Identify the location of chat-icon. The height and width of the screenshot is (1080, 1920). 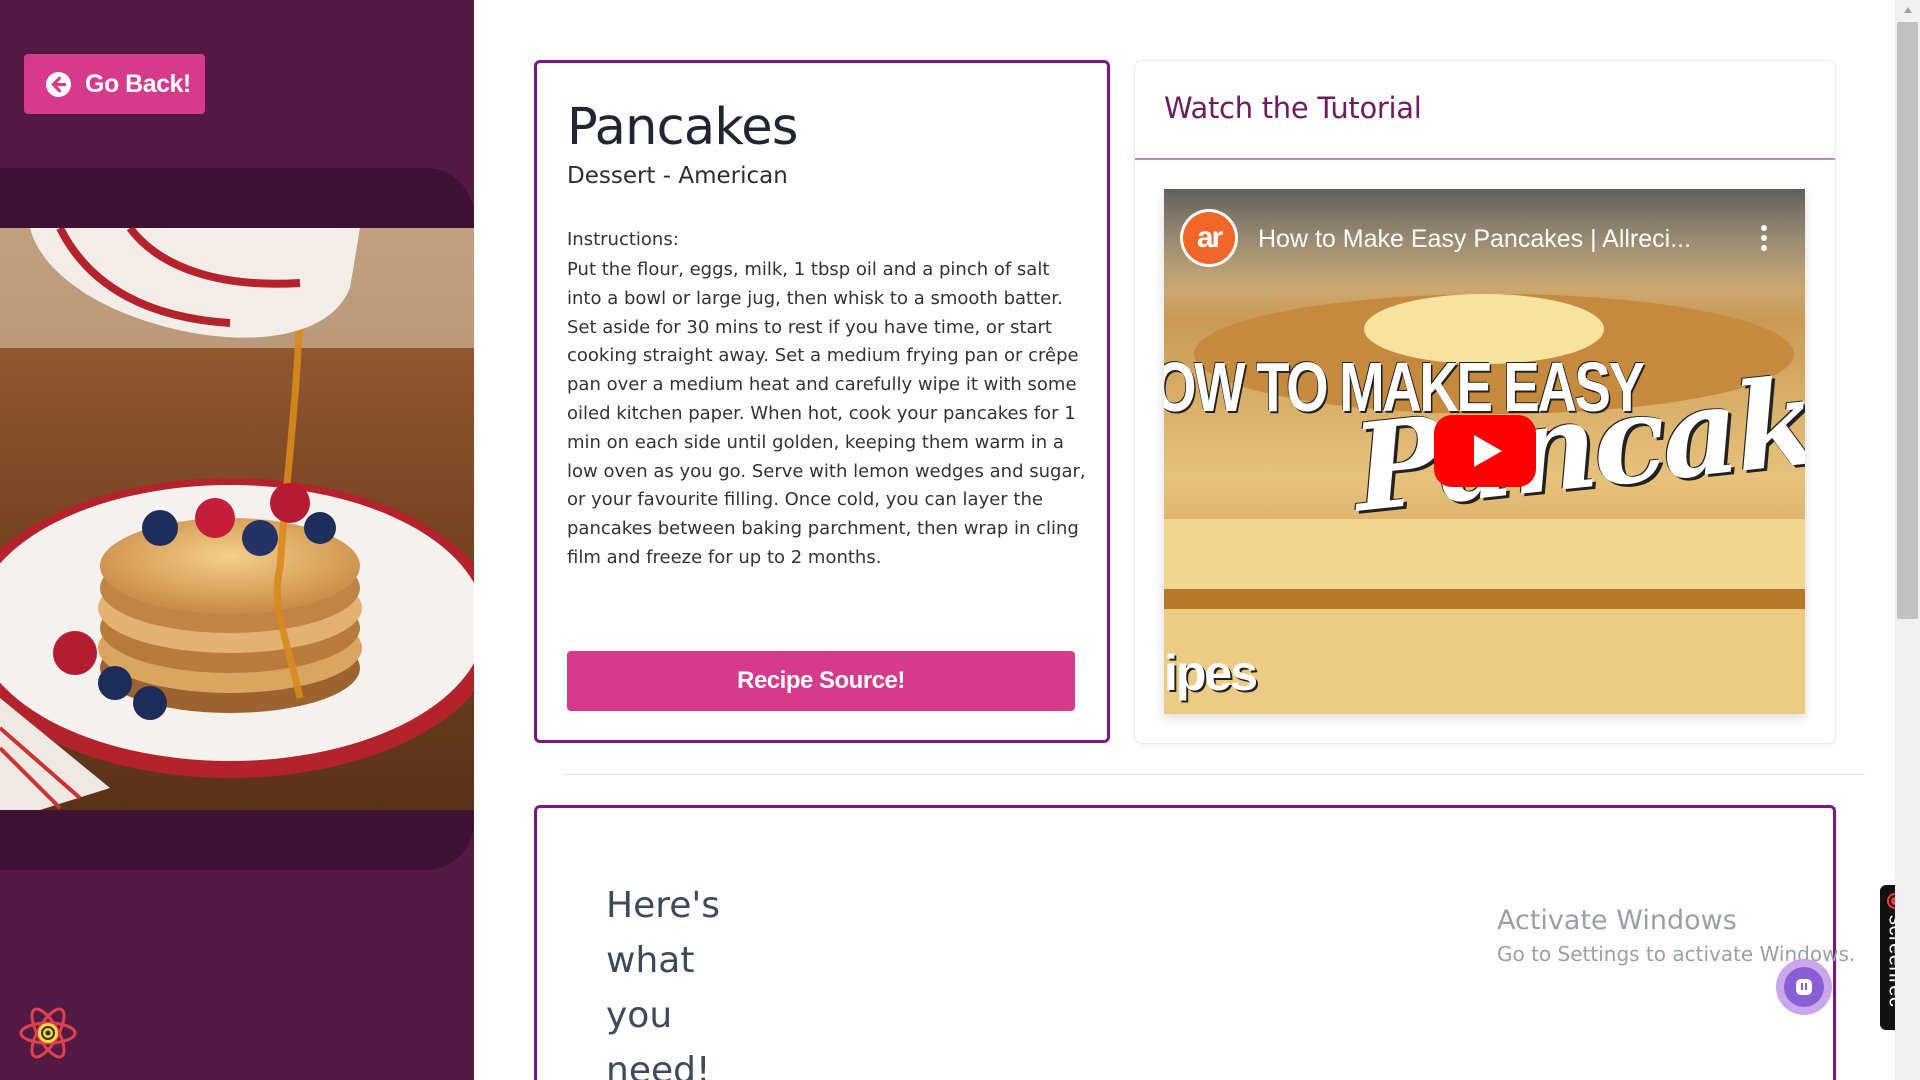
(1804, 987).